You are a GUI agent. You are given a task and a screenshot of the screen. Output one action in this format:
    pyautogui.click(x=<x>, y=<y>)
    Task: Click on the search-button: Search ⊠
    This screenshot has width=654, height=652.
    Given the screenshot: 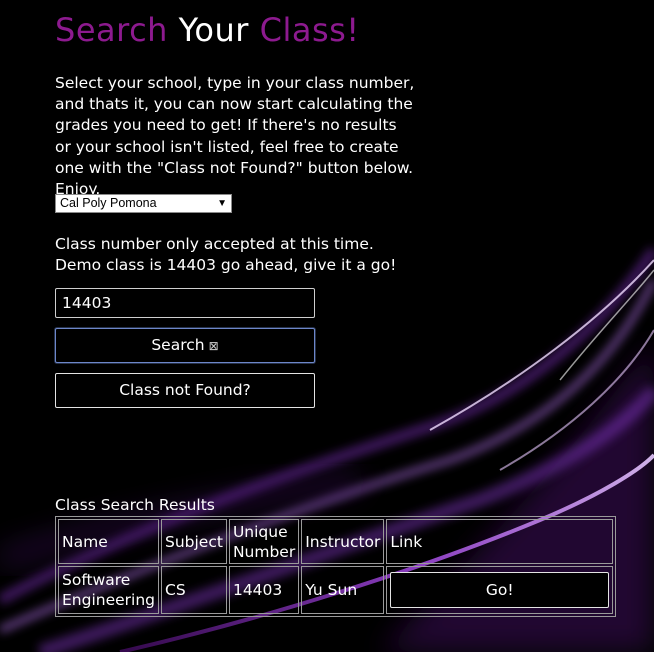 What is the action you would take?
    pyautogui.click(x=185, y=345)
    